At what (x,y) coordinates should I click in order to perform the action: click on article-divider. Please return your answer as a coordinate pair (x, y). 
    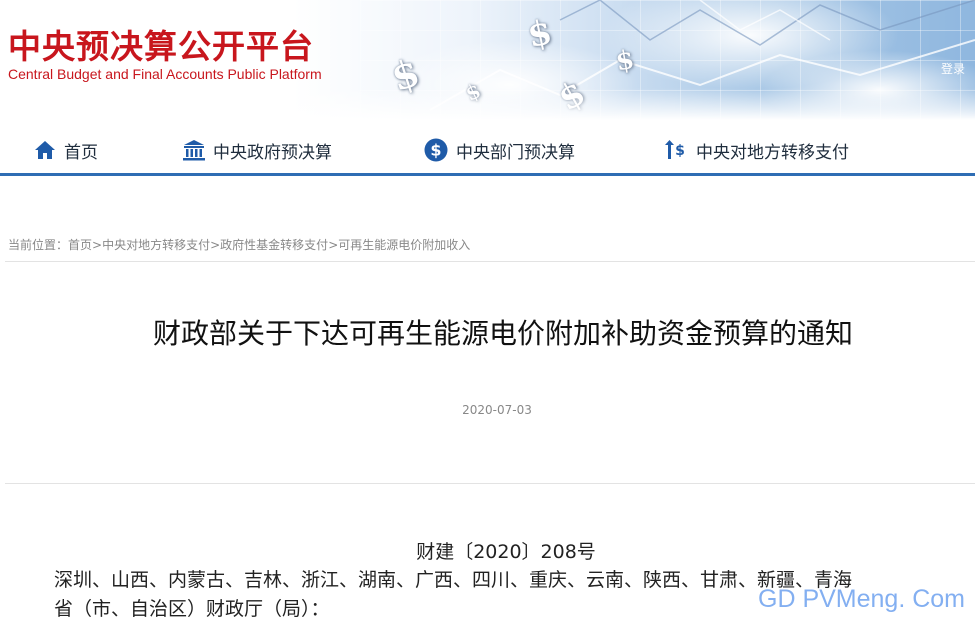
    Looking at the image, I should click on (490, 483).